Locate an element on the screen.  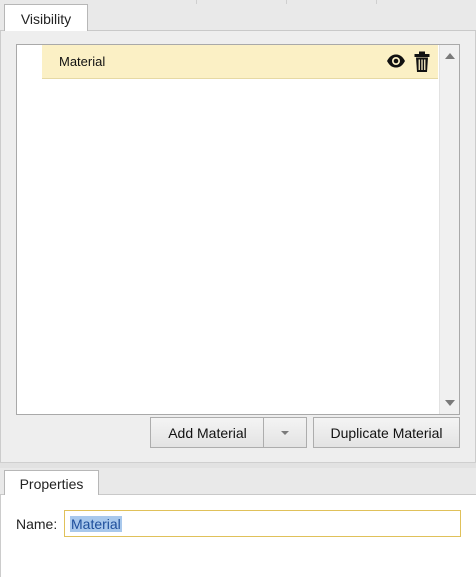
trash-icon is located at coordinates (422, 62).